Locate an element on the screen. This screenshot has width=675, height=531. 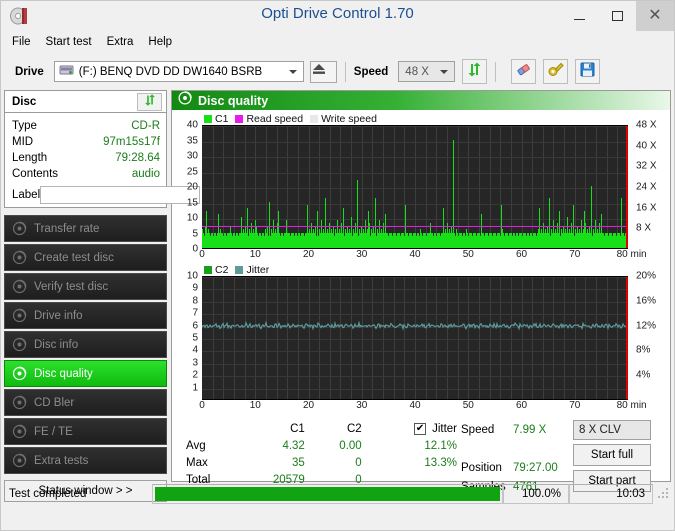
chart1-x-axis: 0 10 20 30 40 50 60 70 80 min is located at coordinates (421, 256).